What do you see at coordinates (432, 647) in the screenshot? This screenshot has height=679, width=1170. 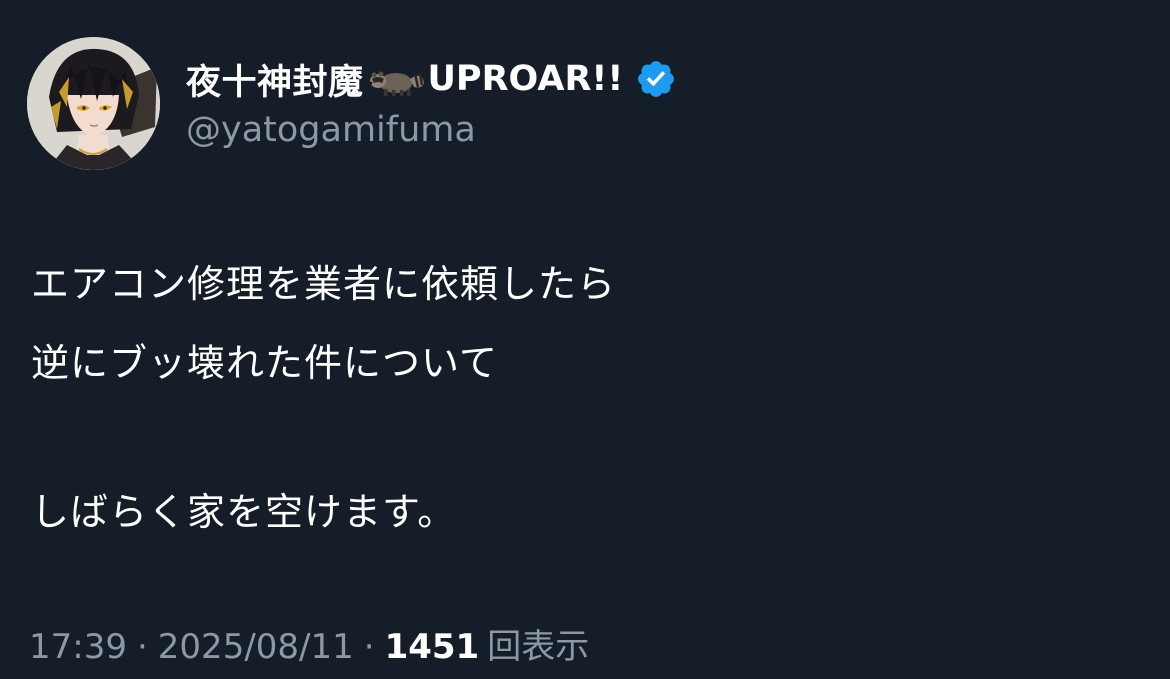 I see `views-count: 1451` at bounding box center [432, 647].